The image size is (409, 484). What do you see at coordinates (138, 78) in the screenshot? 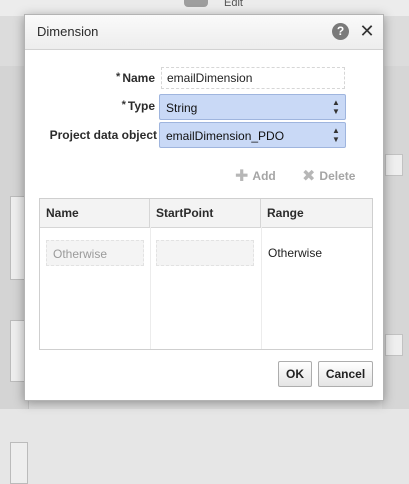
I see `name-label-text: Name` at bounding box center [138, 78].